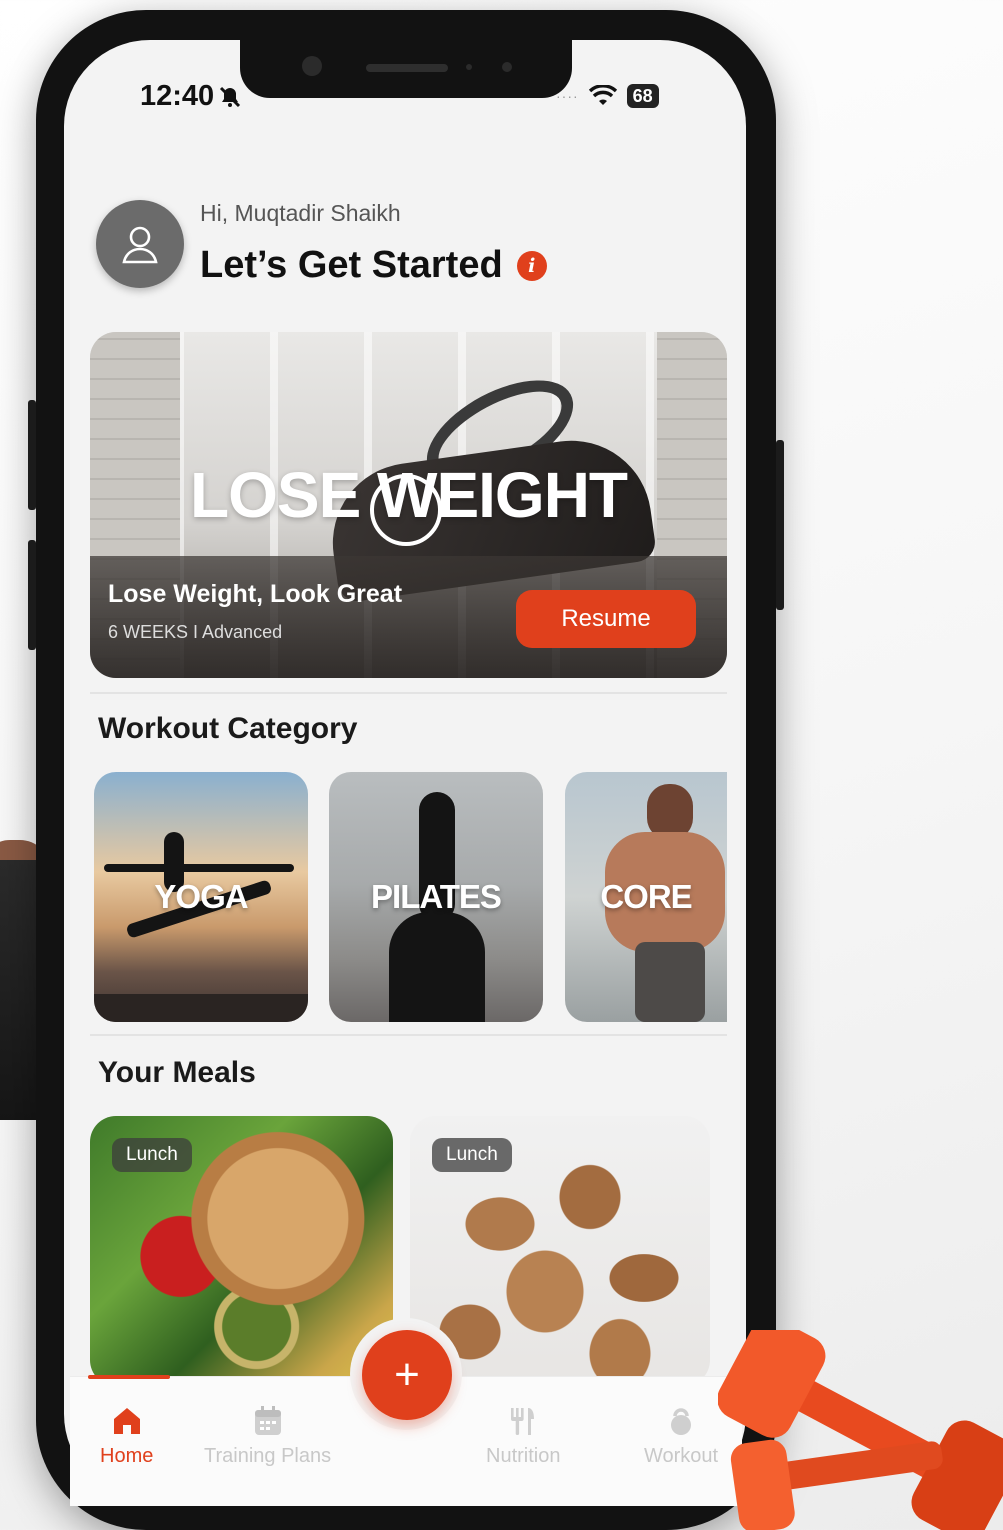 The height and width of the screenshot is (1530, 1003). Describe the element at coordinates (681, 1456) in the screenshot. I see `nav-label: Workout` at that location.